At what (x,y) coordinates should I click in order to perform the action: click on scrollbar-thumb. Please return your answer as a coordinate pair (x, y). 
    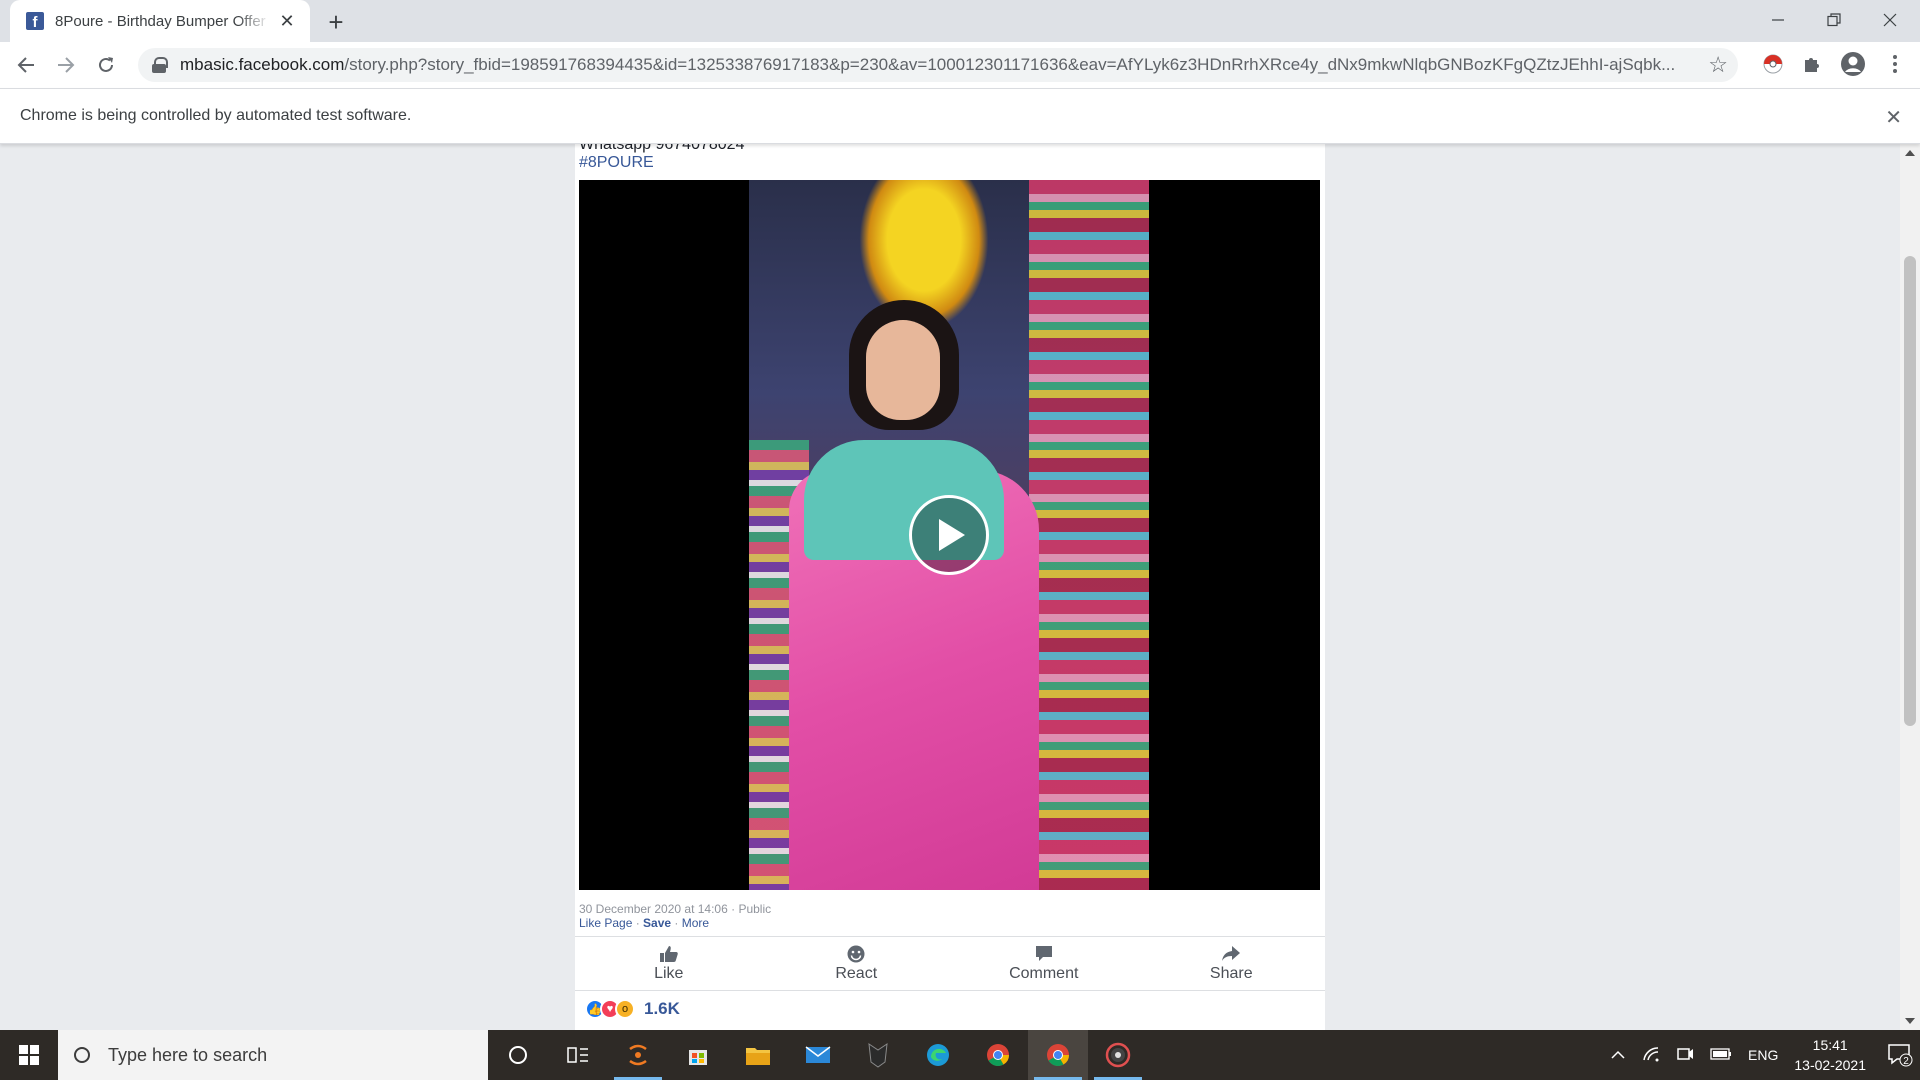
    Looking at the image, I should click on (1910, 491).